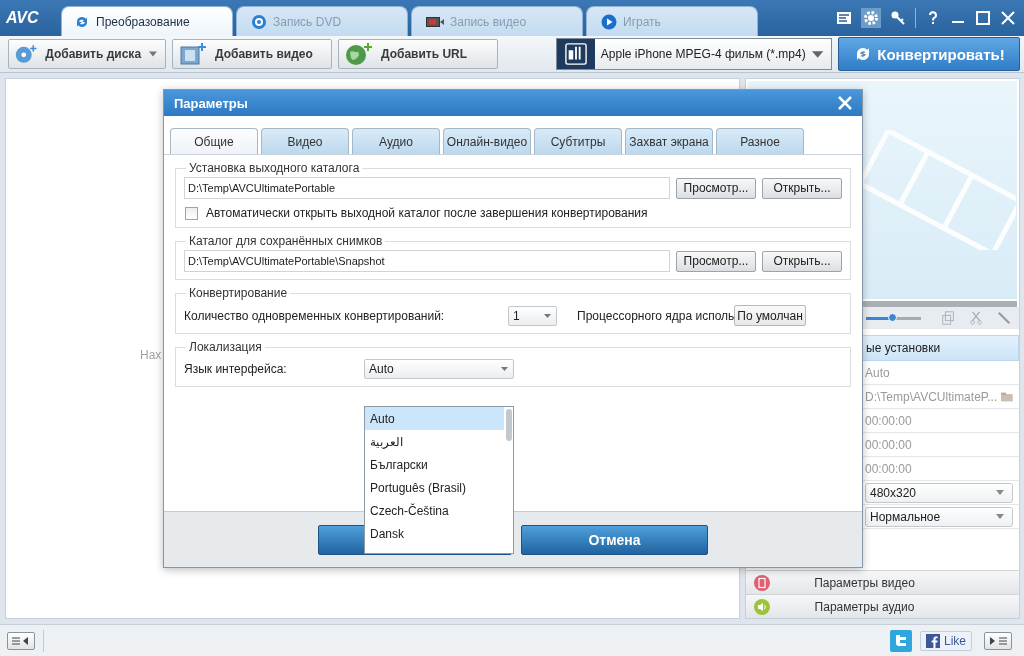  Describe the element at coordinates (427, 188) in the screenshot. I see `path-field: D:\Temp\AVCUltimatePortable` at that location.